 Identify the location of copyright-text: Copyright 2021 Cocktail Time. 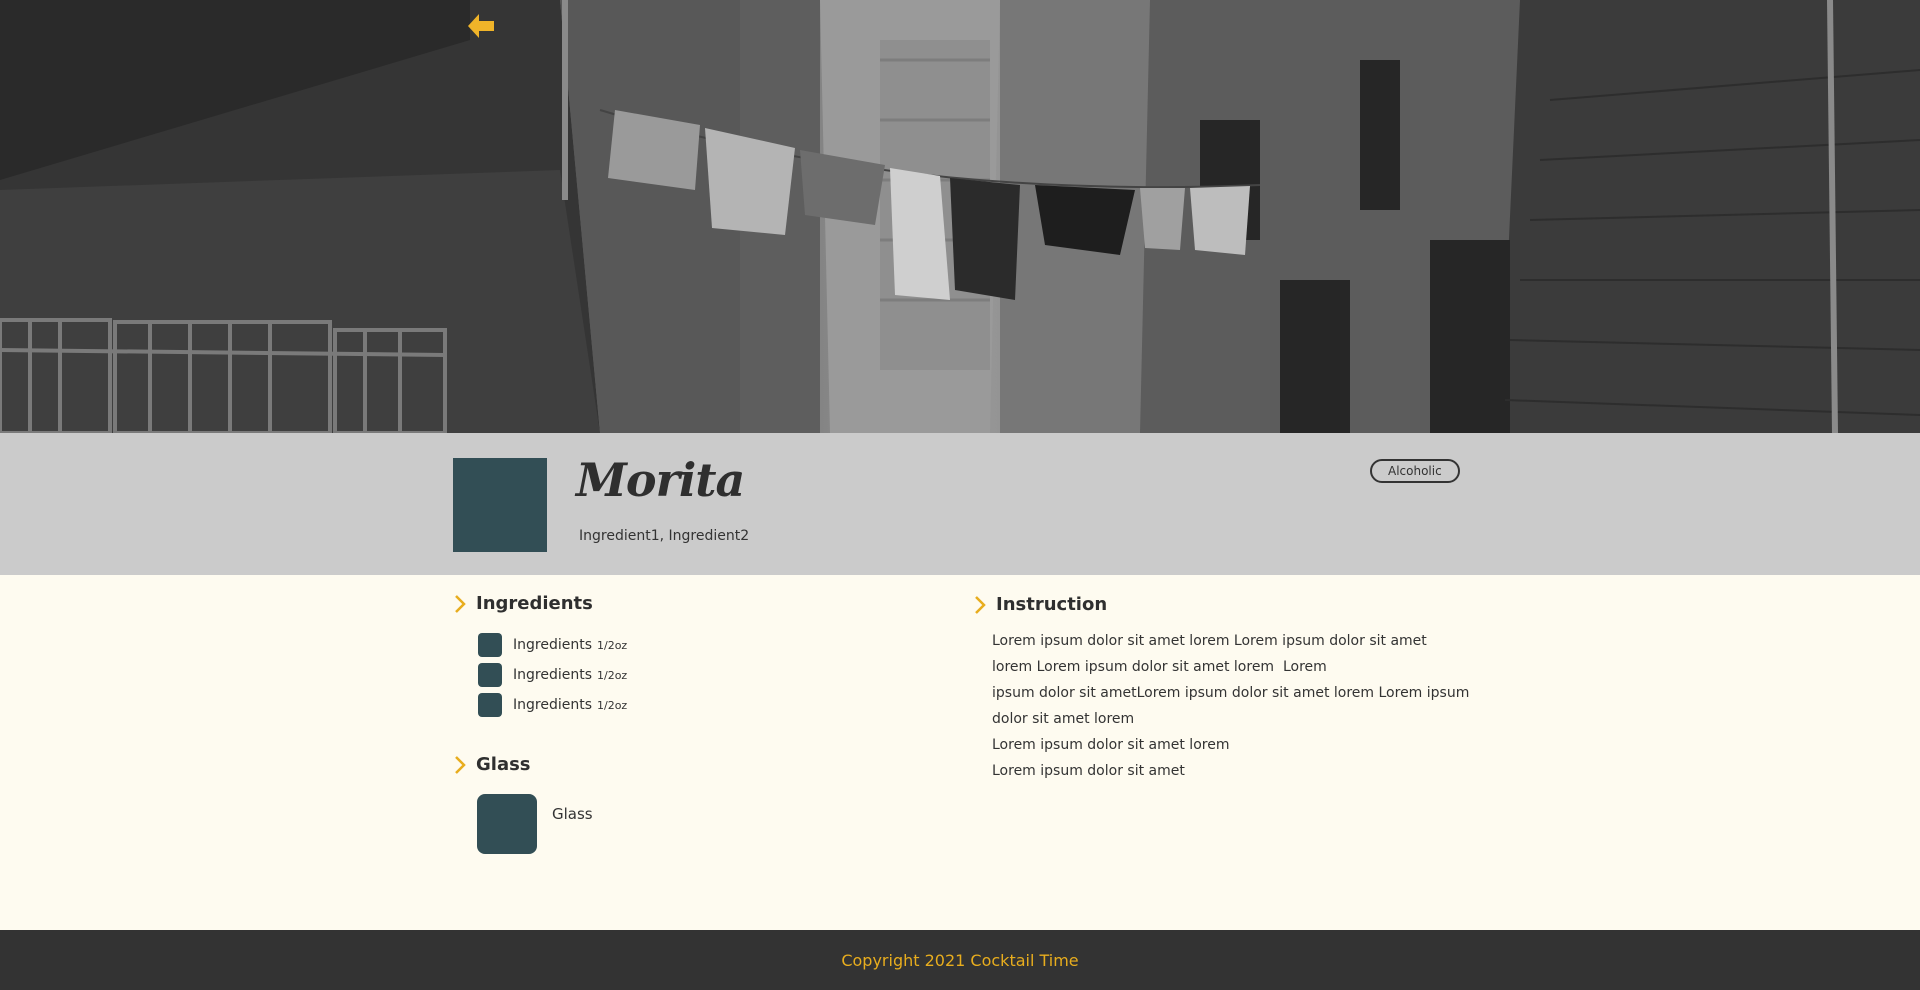
(960, 960).